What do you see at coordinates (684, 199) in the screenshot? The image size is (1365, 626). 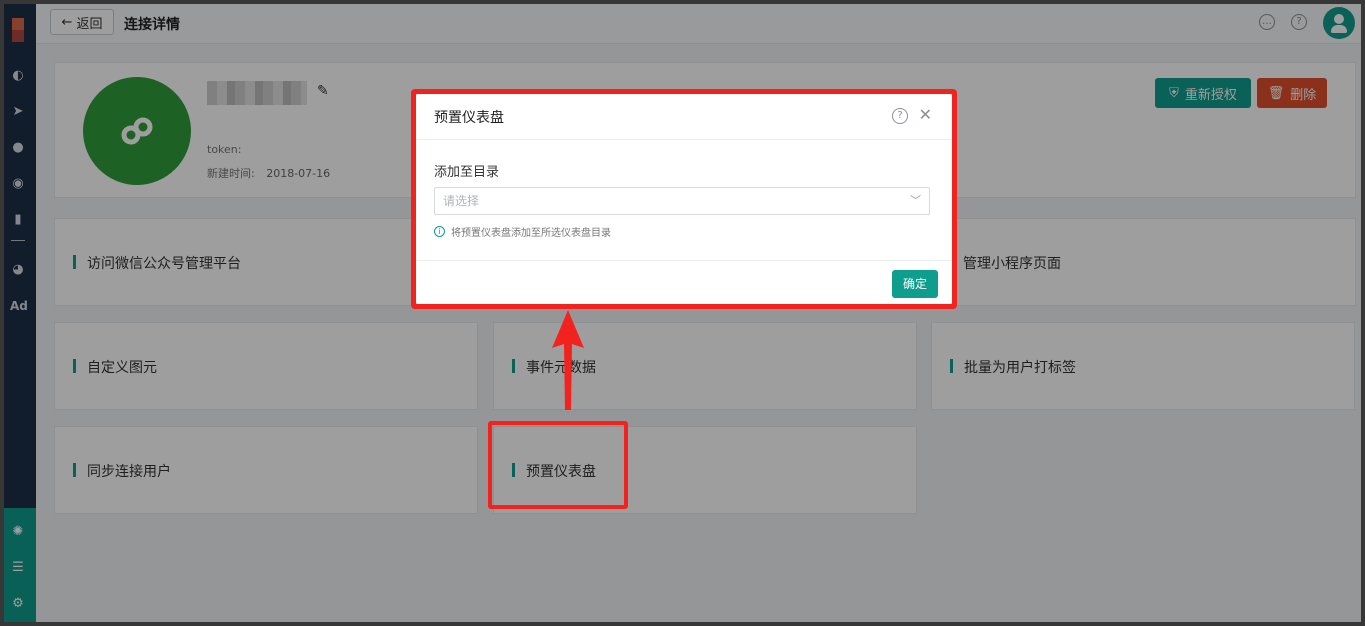 I see `annotation-box-dialog` at bounding box center [684, 199].